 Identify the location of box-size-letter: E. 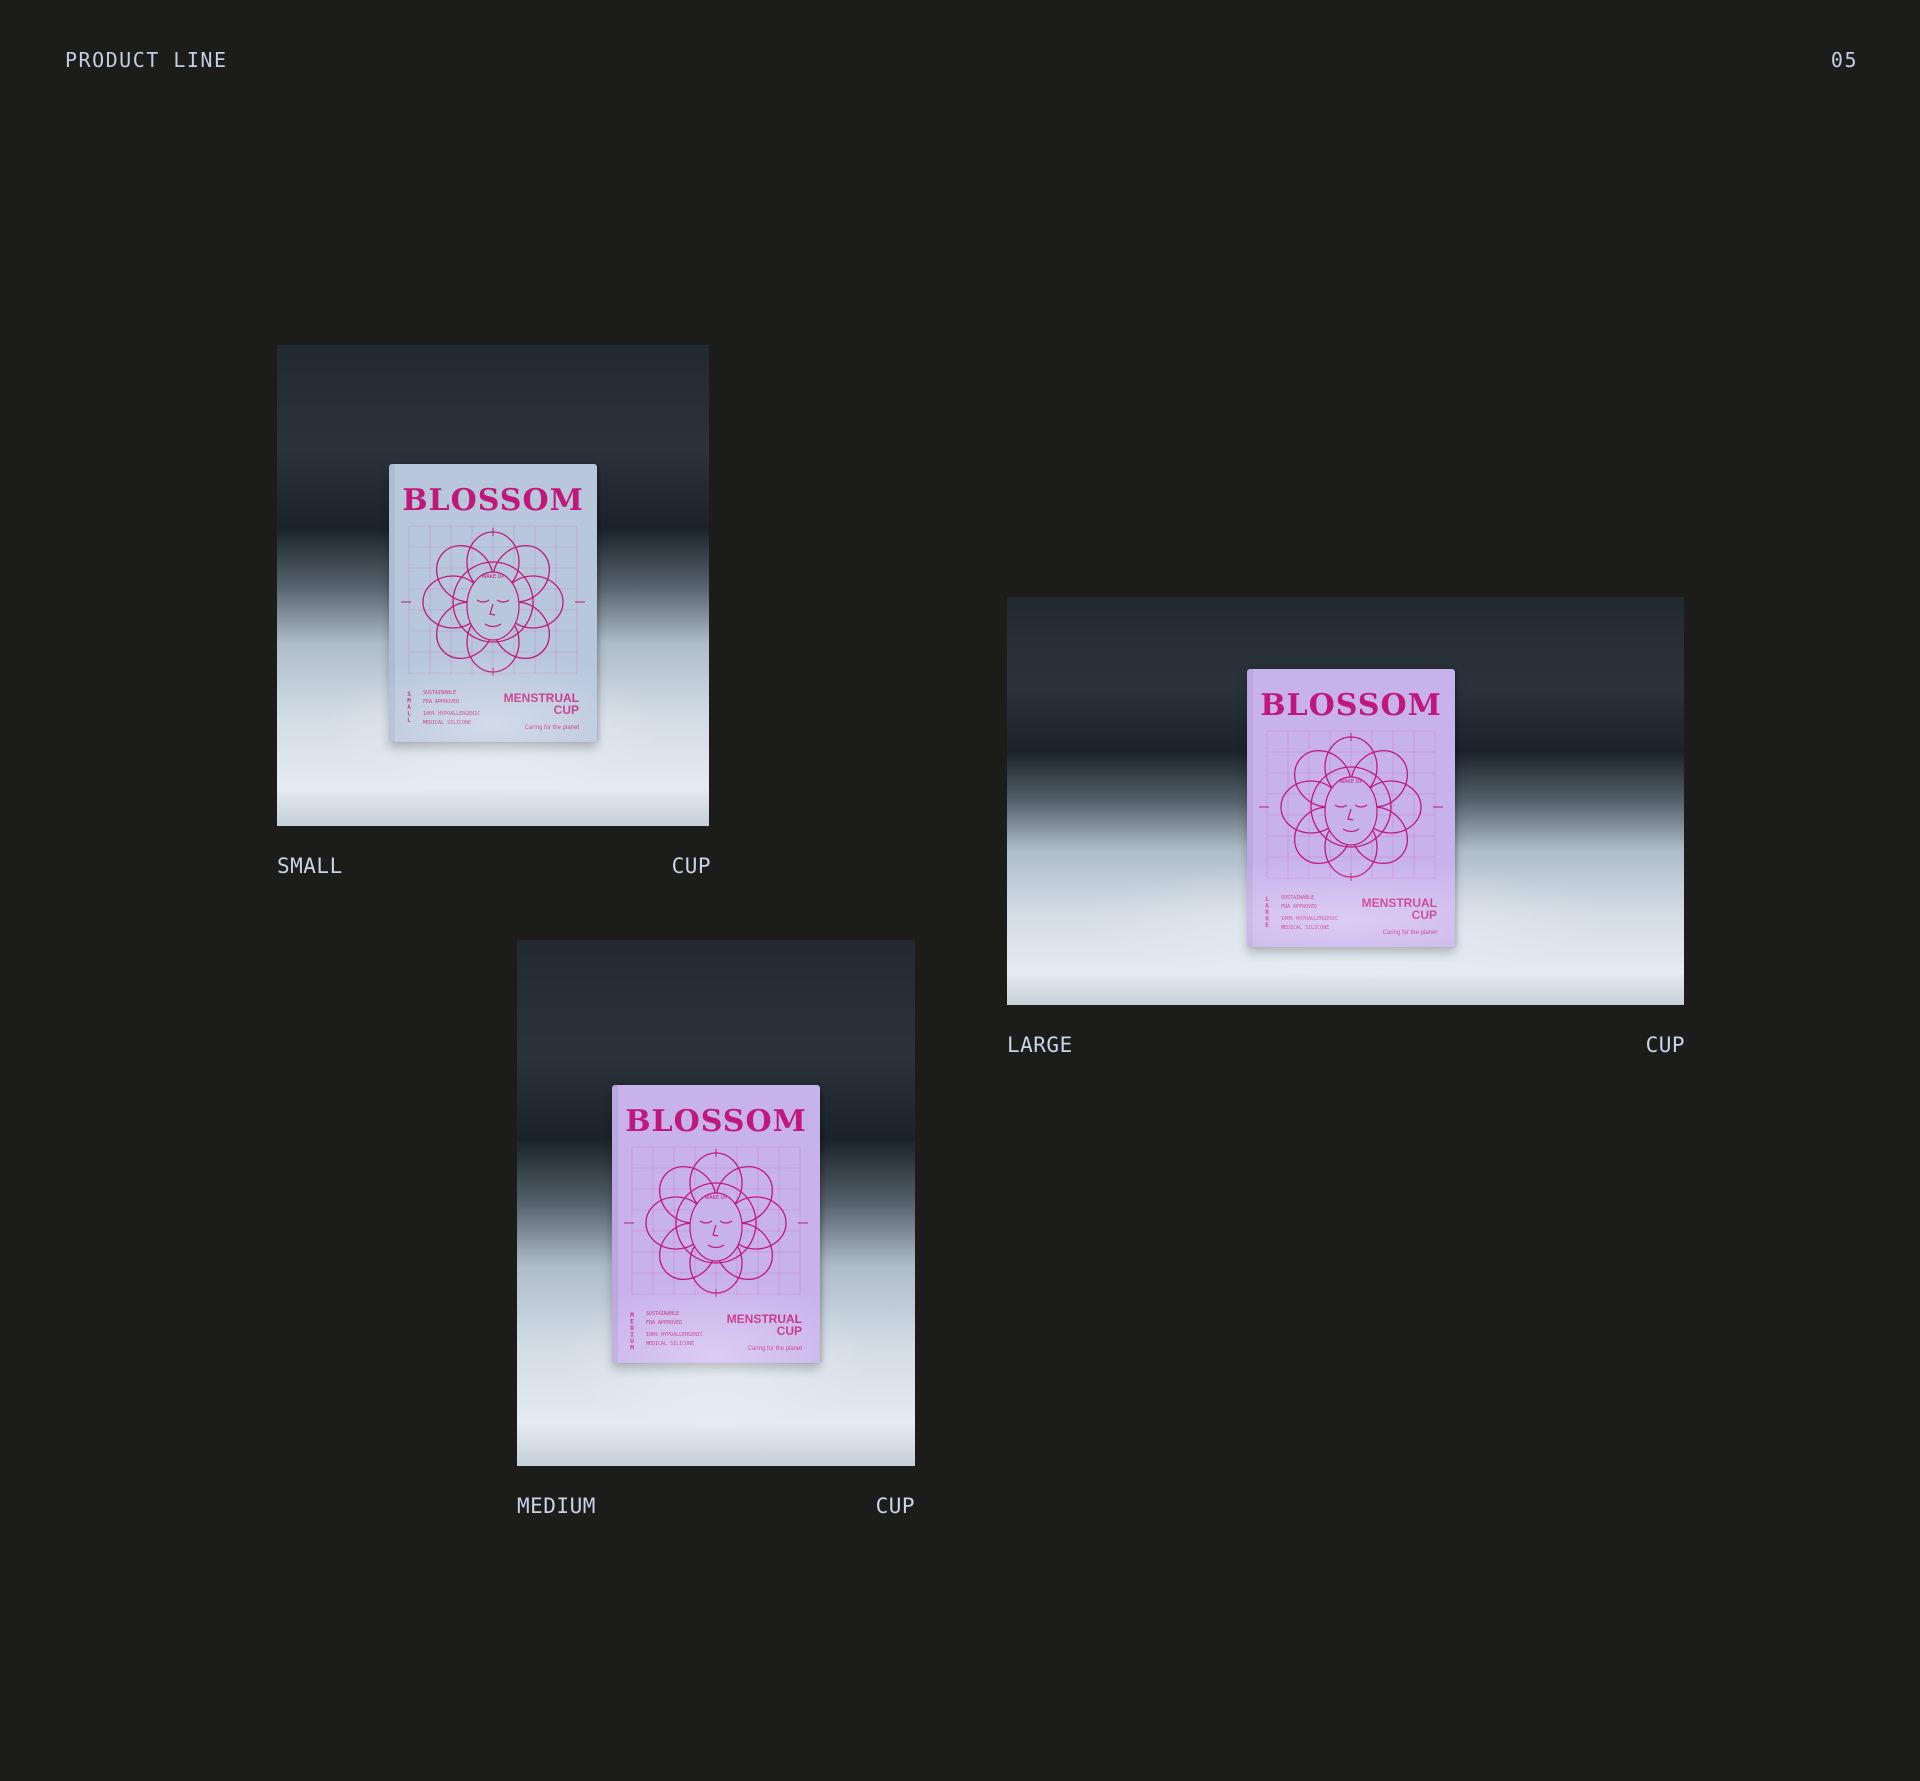
(1267, 925).